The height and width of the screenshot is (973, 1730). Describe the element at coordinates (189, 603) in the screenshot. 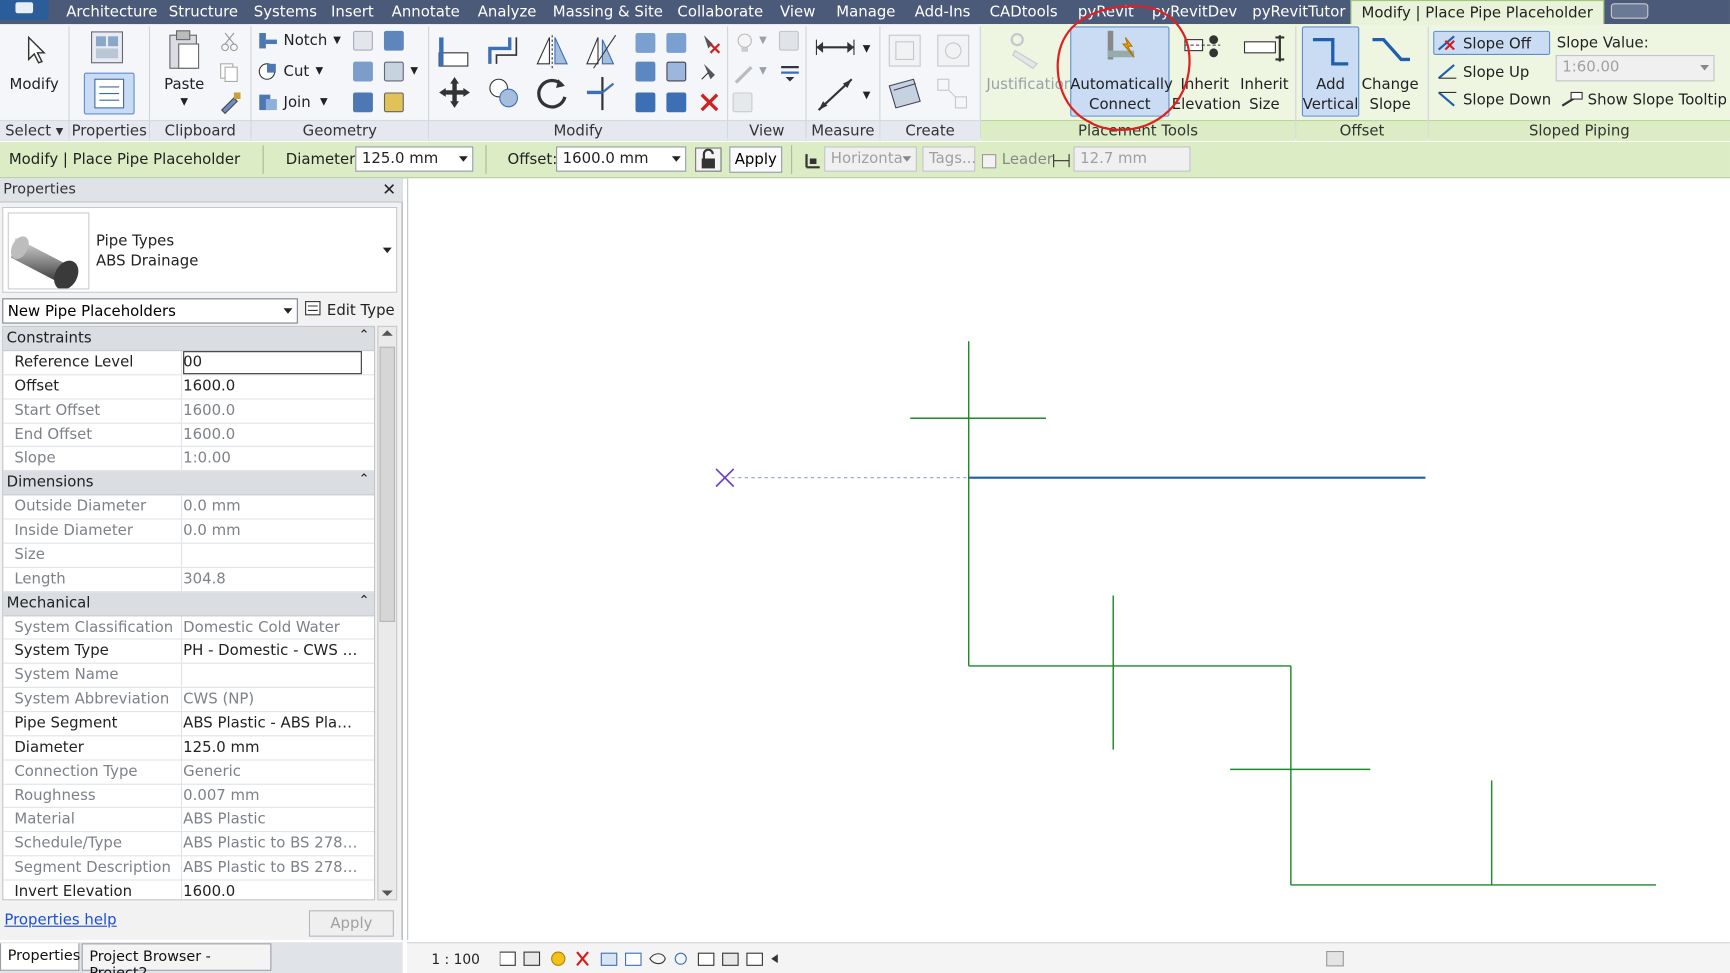

I see `property-group-mechanical: Mechanical ⌃` at that location.